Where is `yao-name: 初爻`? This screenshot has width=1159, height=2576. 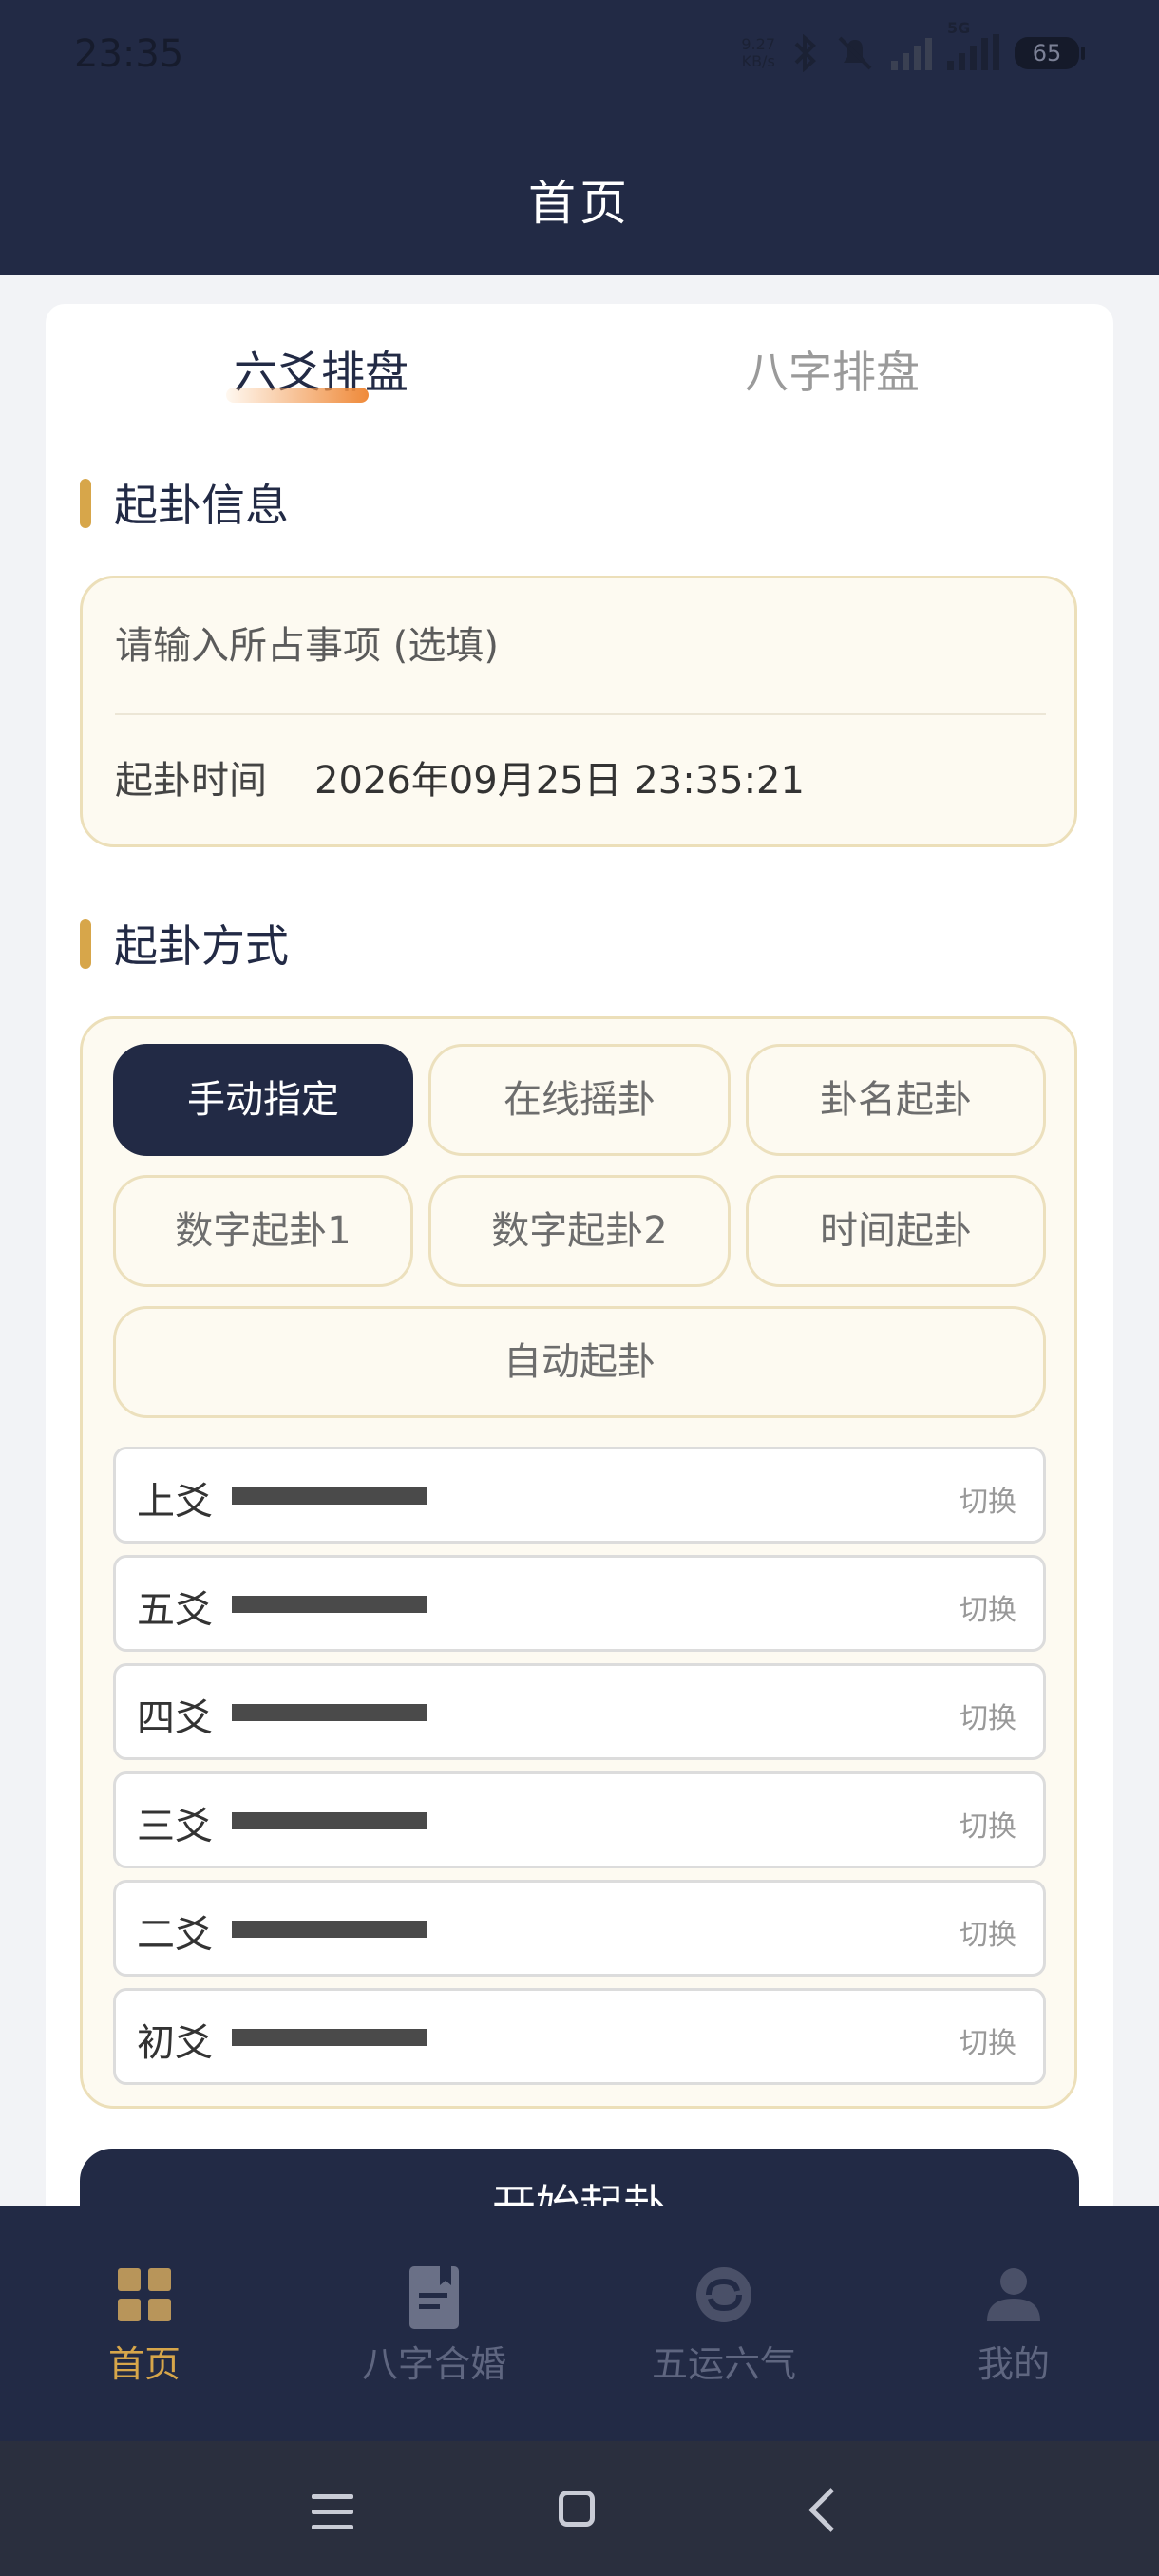
yao-name: 初爻 is located at coordinates (175, 2043).